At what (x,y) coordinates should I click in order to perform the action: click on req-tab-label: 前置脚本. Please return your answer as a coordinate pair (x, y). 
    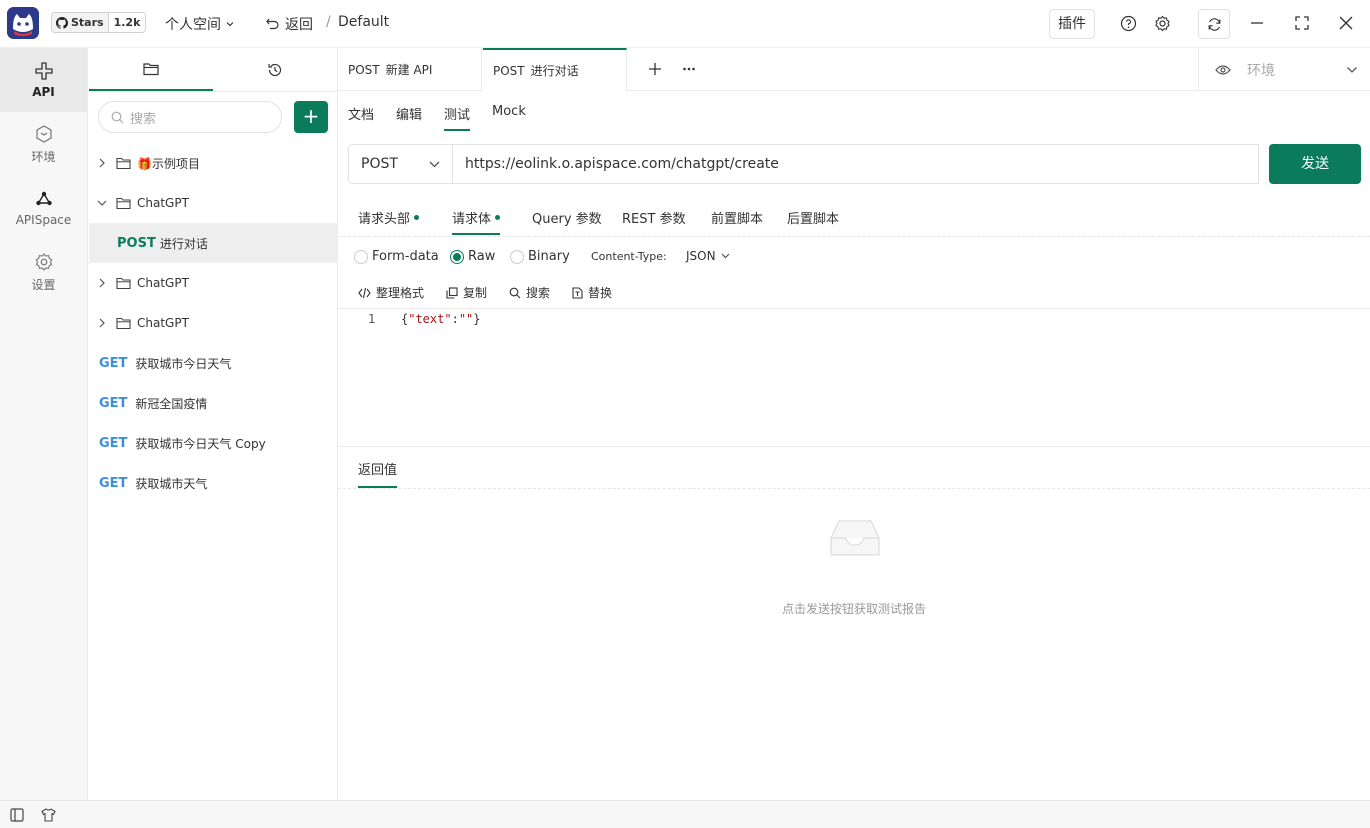
    Looking at the image, I should click on (737, 219).